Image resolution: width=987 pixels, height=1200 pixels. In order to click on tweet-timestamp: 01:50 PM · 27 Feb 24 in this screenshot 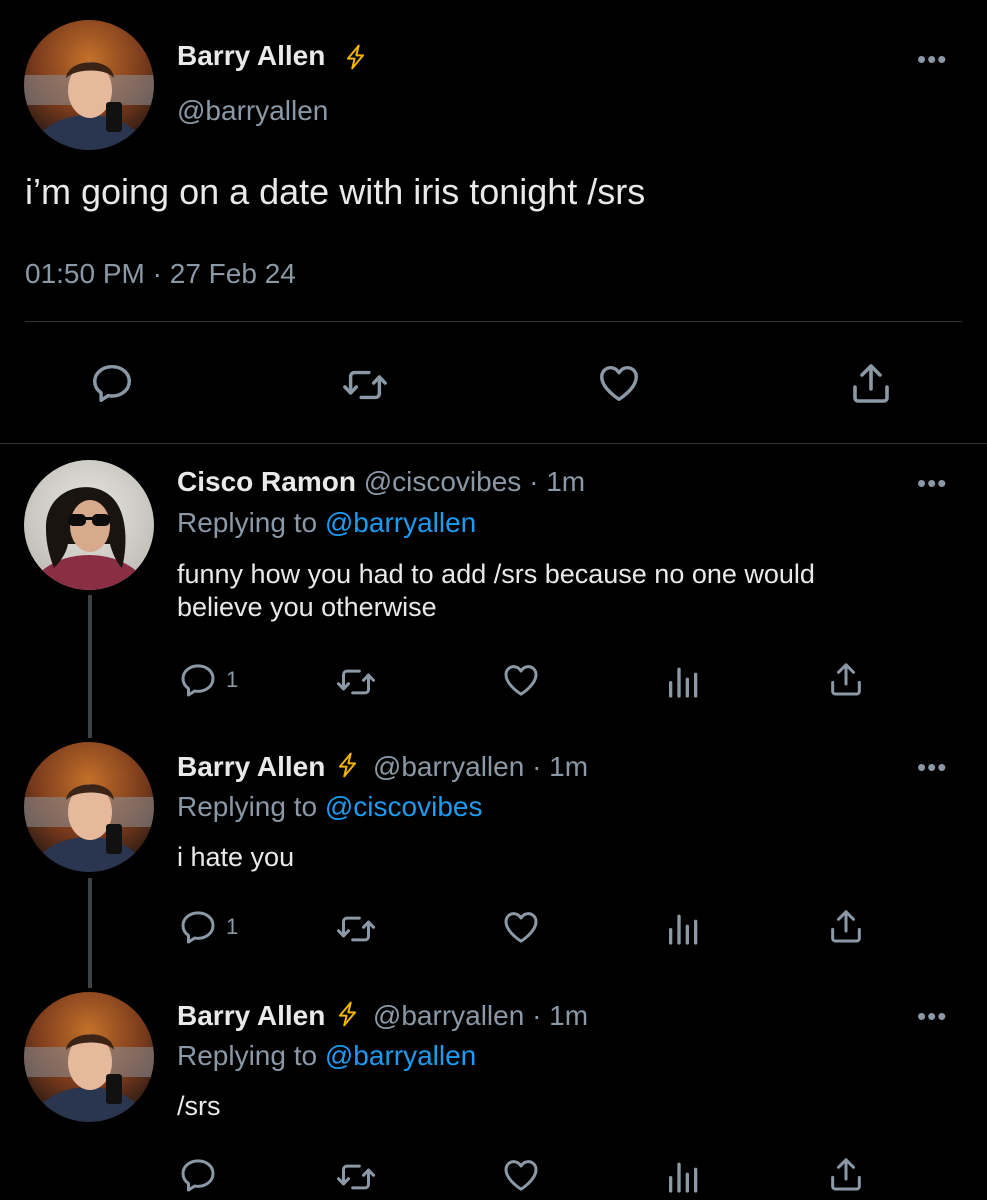, I will do `click(160, 274)`.